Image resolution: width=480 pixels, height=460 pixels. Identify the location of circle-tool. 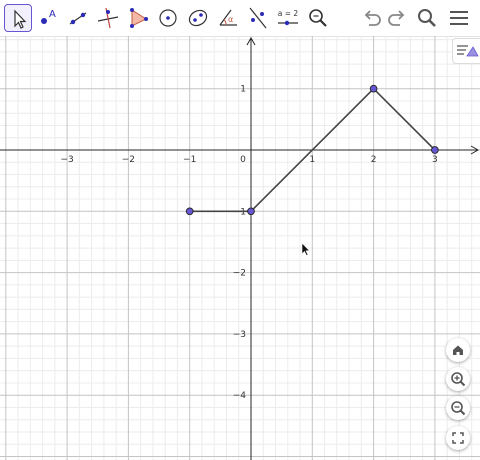
(168, 18).